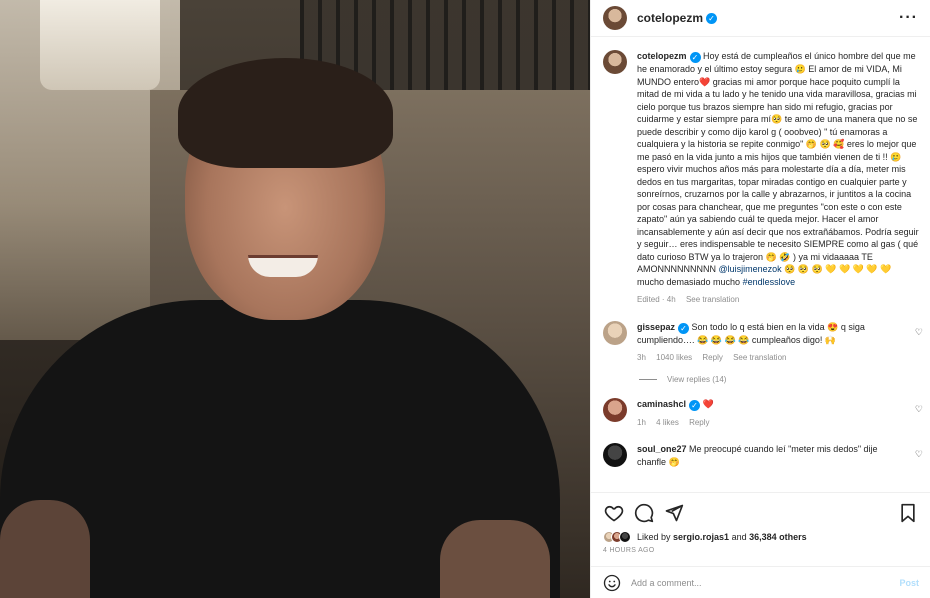 The width and height of the screenshot is (930, 598). I want to click on liked-by-user: sergio.rojas1, so click(701, 537).